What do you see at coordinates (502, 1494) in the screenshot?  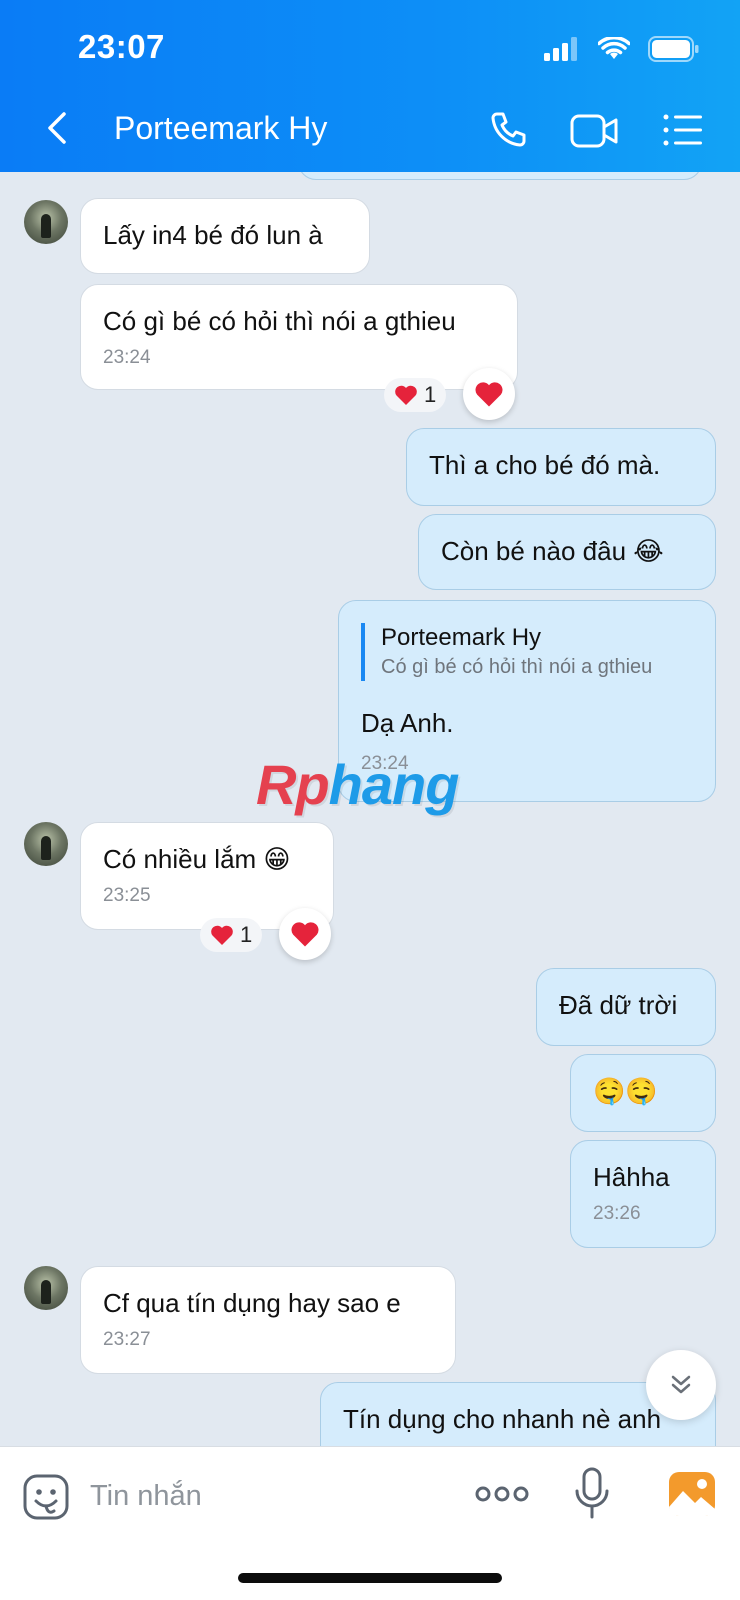 I see `more-icon` at bounding box center [502, 1494].